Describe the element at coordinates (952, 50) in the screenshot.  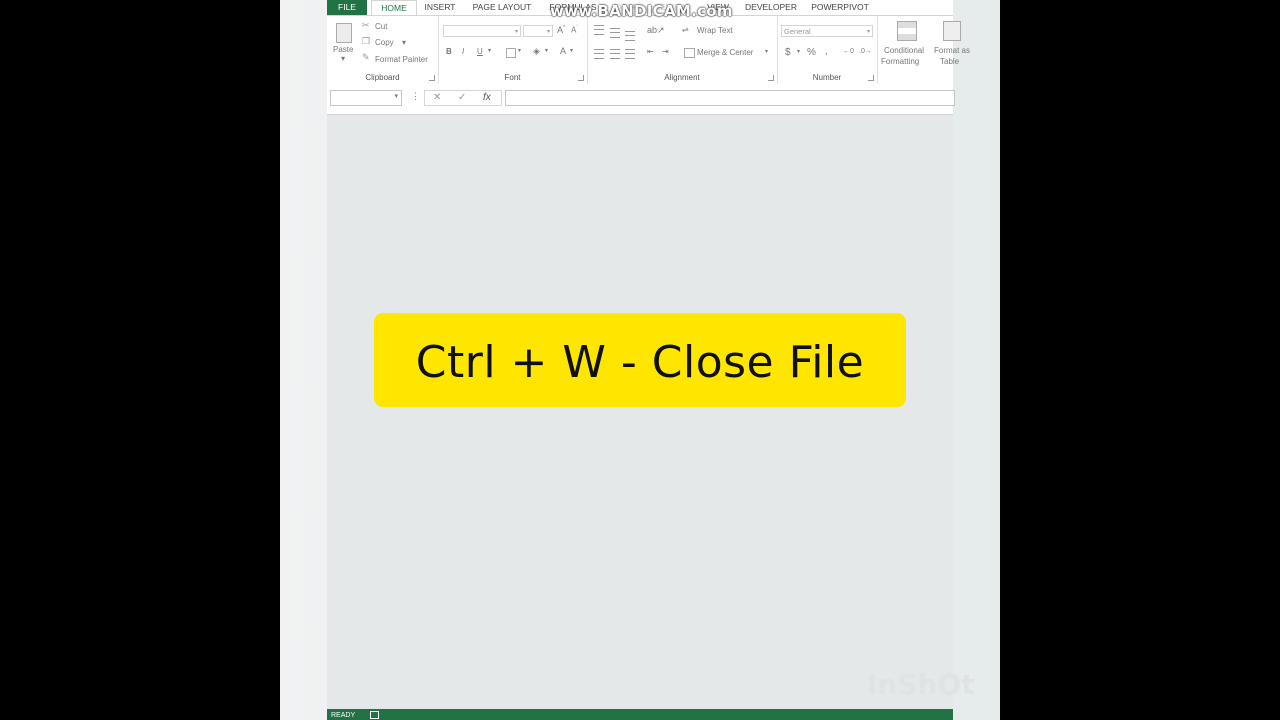
I see `format-table-line1: Format as` at that location.